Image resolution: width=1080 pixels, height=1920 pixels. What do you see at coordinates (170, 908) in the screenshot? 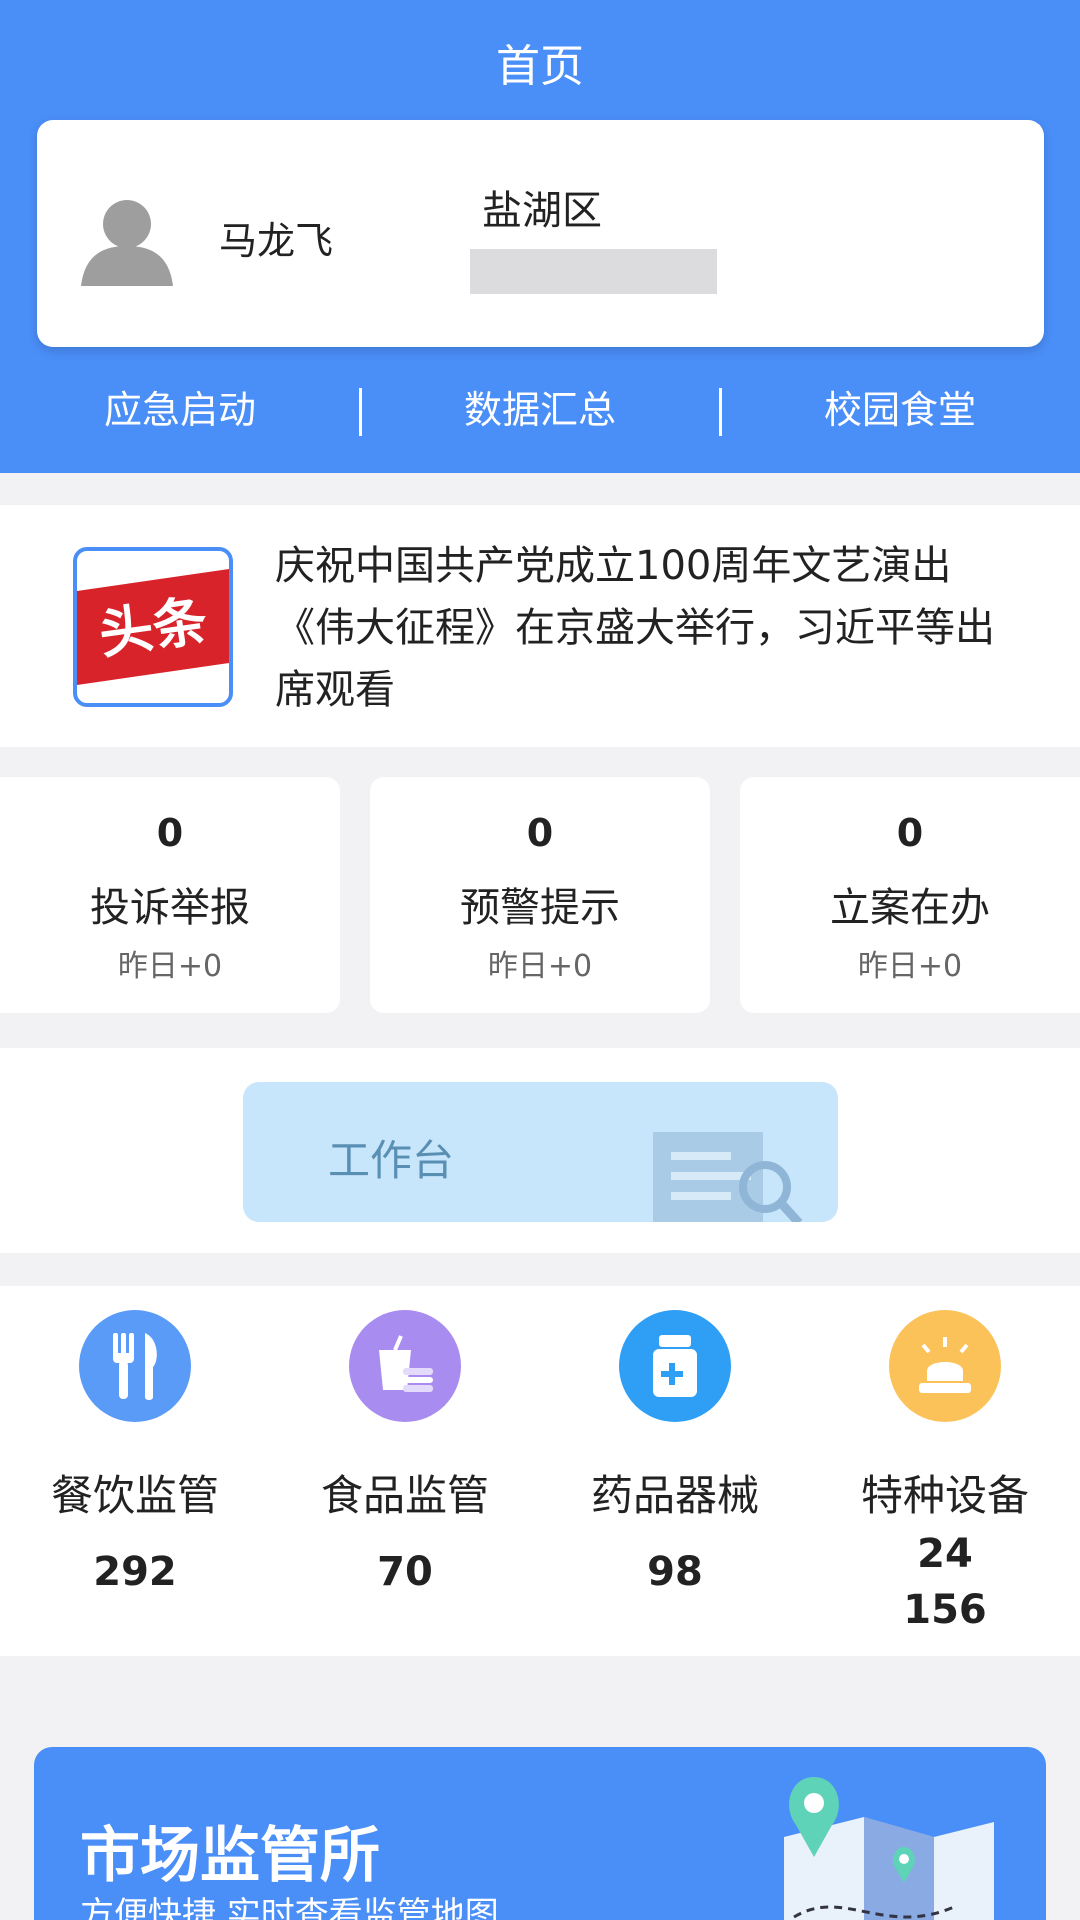
I see `stat-label: 投诉举报` at bounding box center [170, 908].